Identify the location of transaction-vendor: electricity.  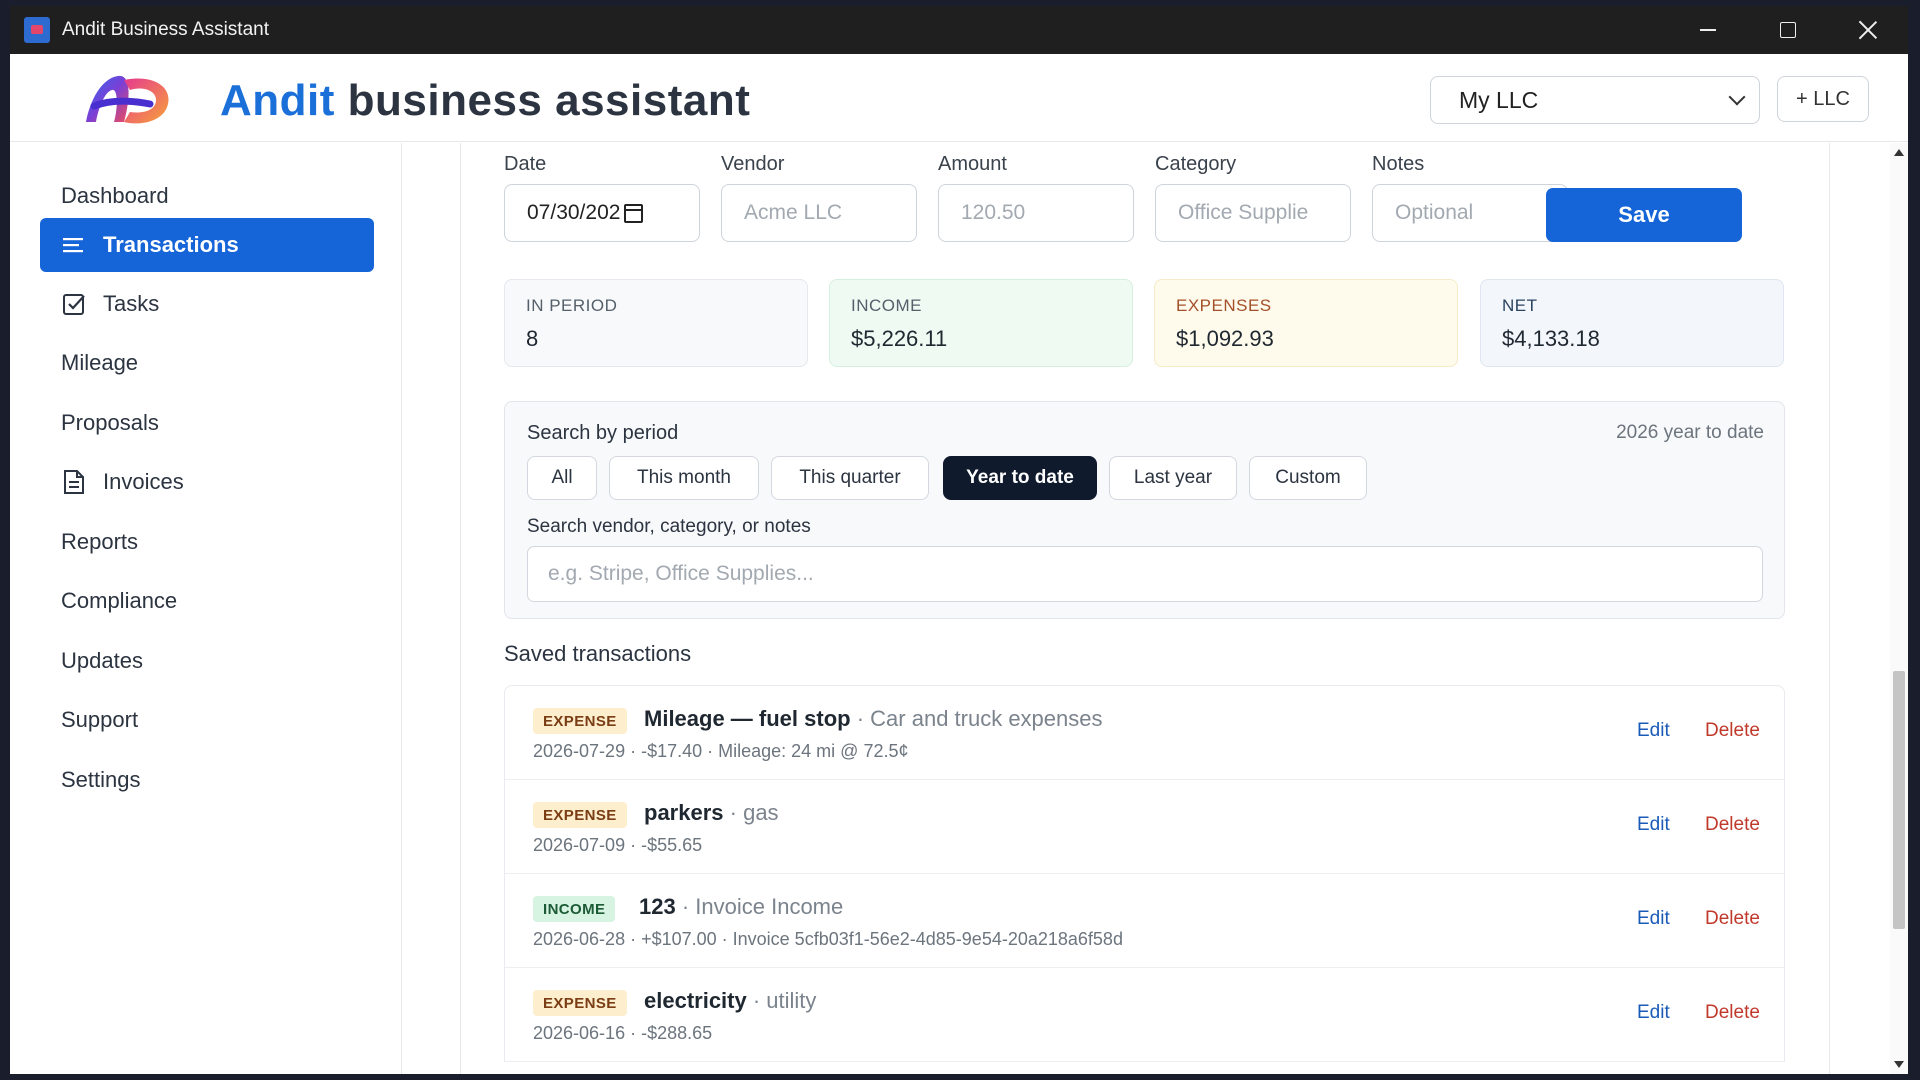
(695, 1000).